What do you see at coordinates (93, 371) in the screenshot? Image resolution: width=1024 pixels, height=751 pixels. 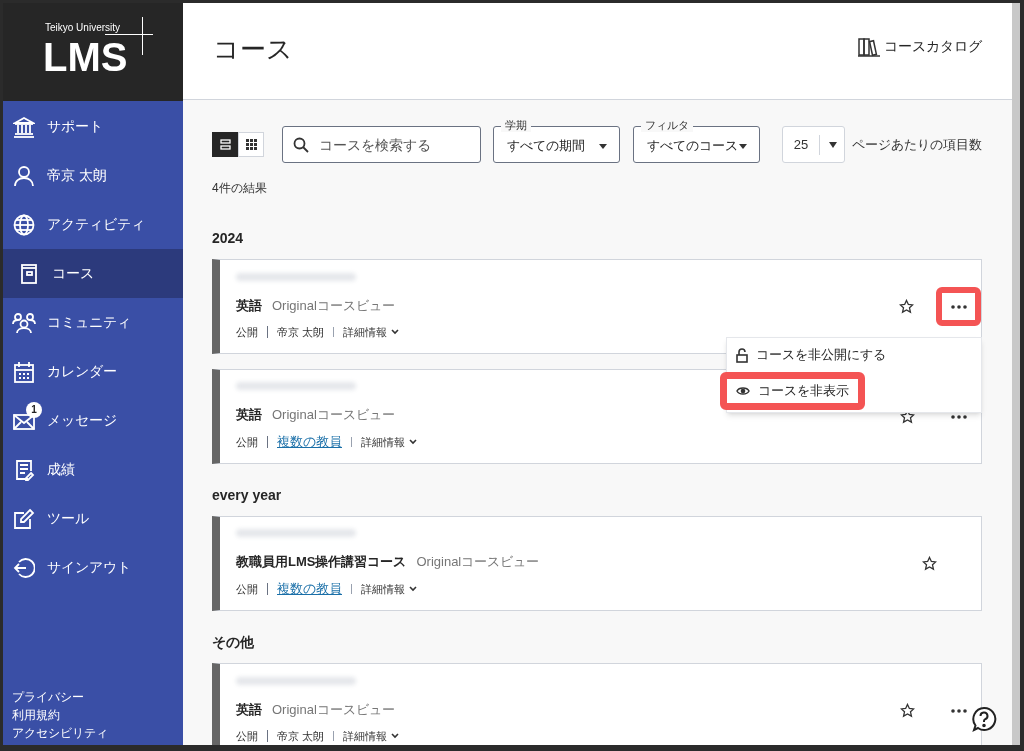 I see `nav-item: カレンダー` at bounding box center [93, 371].